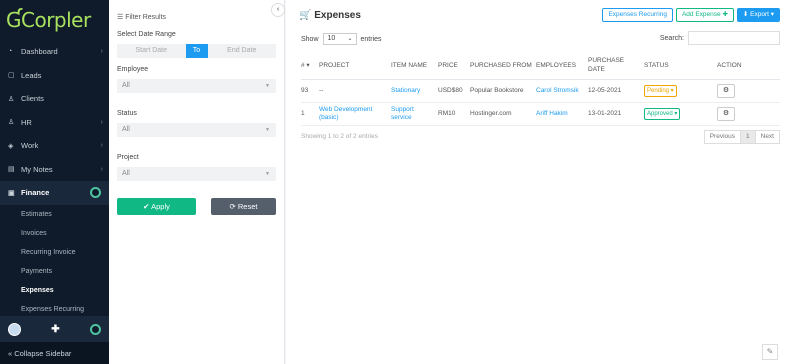 Image resolution: width=800 pixels, height=364 pixels. What do you see at coordinates (54, 353) in the screenshot?
I see `collapse-sidebar-button: « Collapse Sidebar` at bounding box center [54, 353].